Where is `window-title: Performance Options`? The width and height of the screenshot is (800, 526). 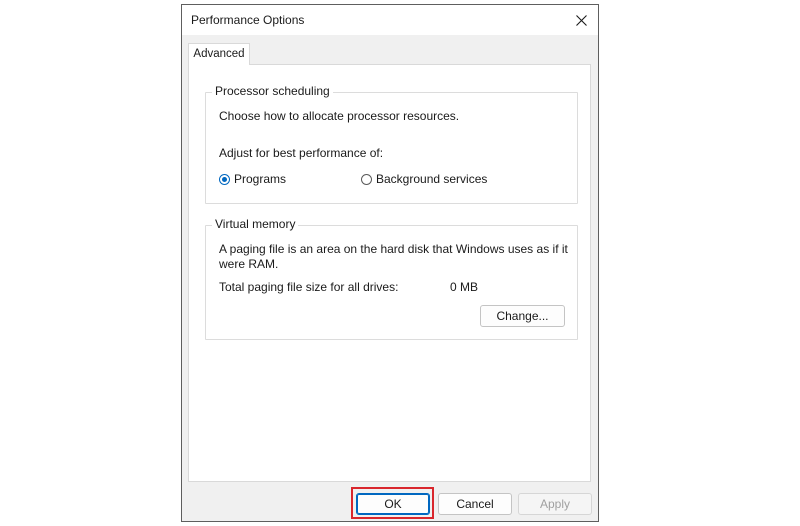 window-title: Performance Options is located at coordinates (248, 20).